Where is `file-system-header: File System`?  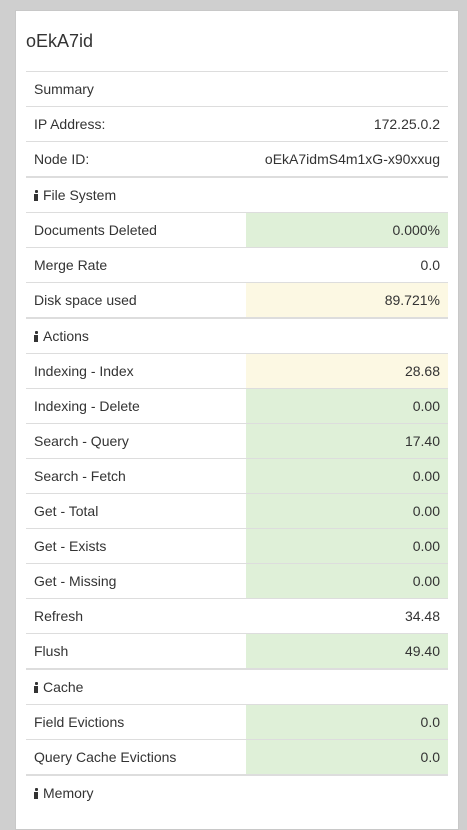 file-system-header: File System is located at coordinates (80, 194).